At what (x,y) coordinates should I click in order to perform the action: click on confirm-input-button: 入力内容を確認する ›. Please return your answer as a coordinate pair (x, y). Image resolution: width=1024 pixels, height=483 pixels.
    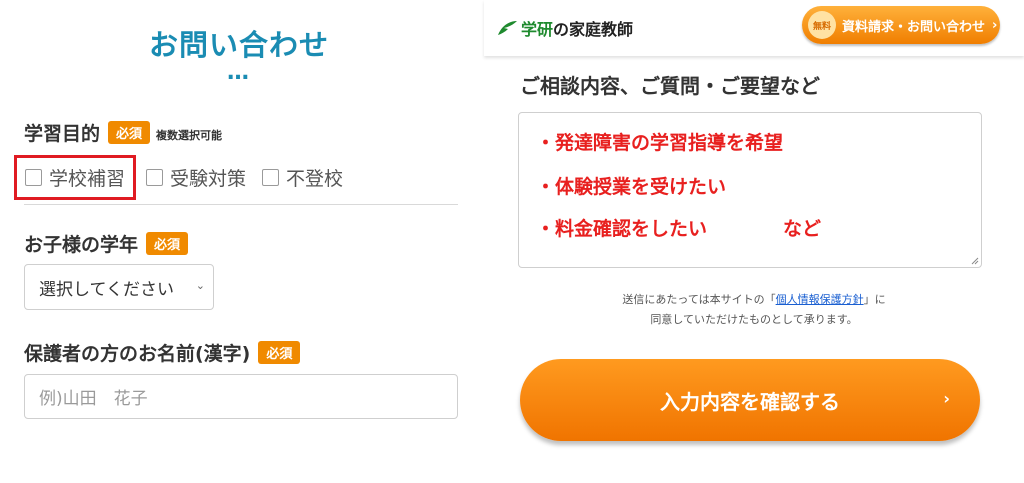
    Looking at the image, I should click on (750, 400).